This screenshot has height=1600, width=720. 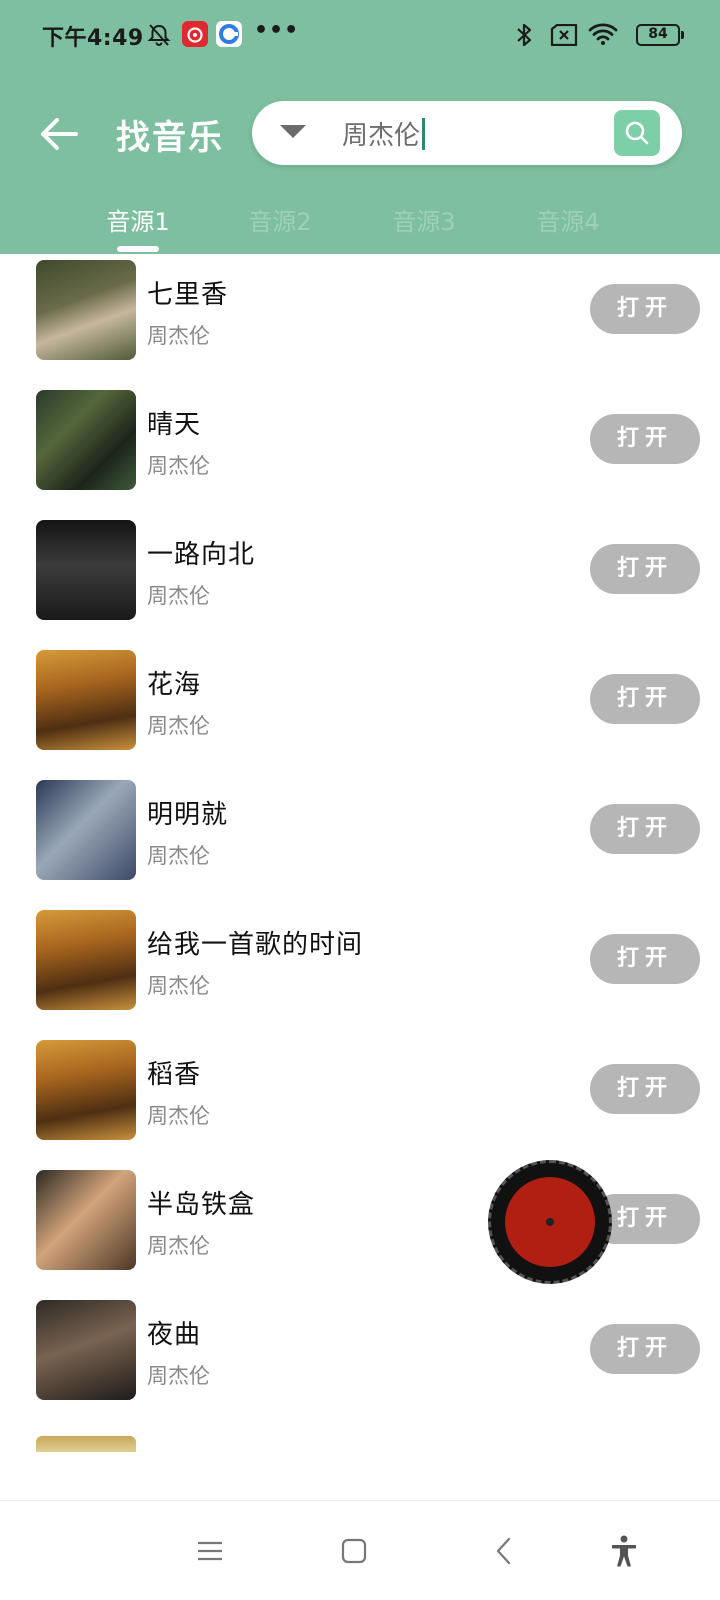 What do you see at coordinates (174, 1075) in the screenshot?
I see `song-title: 稻香` at bounding box center [174, 1075].